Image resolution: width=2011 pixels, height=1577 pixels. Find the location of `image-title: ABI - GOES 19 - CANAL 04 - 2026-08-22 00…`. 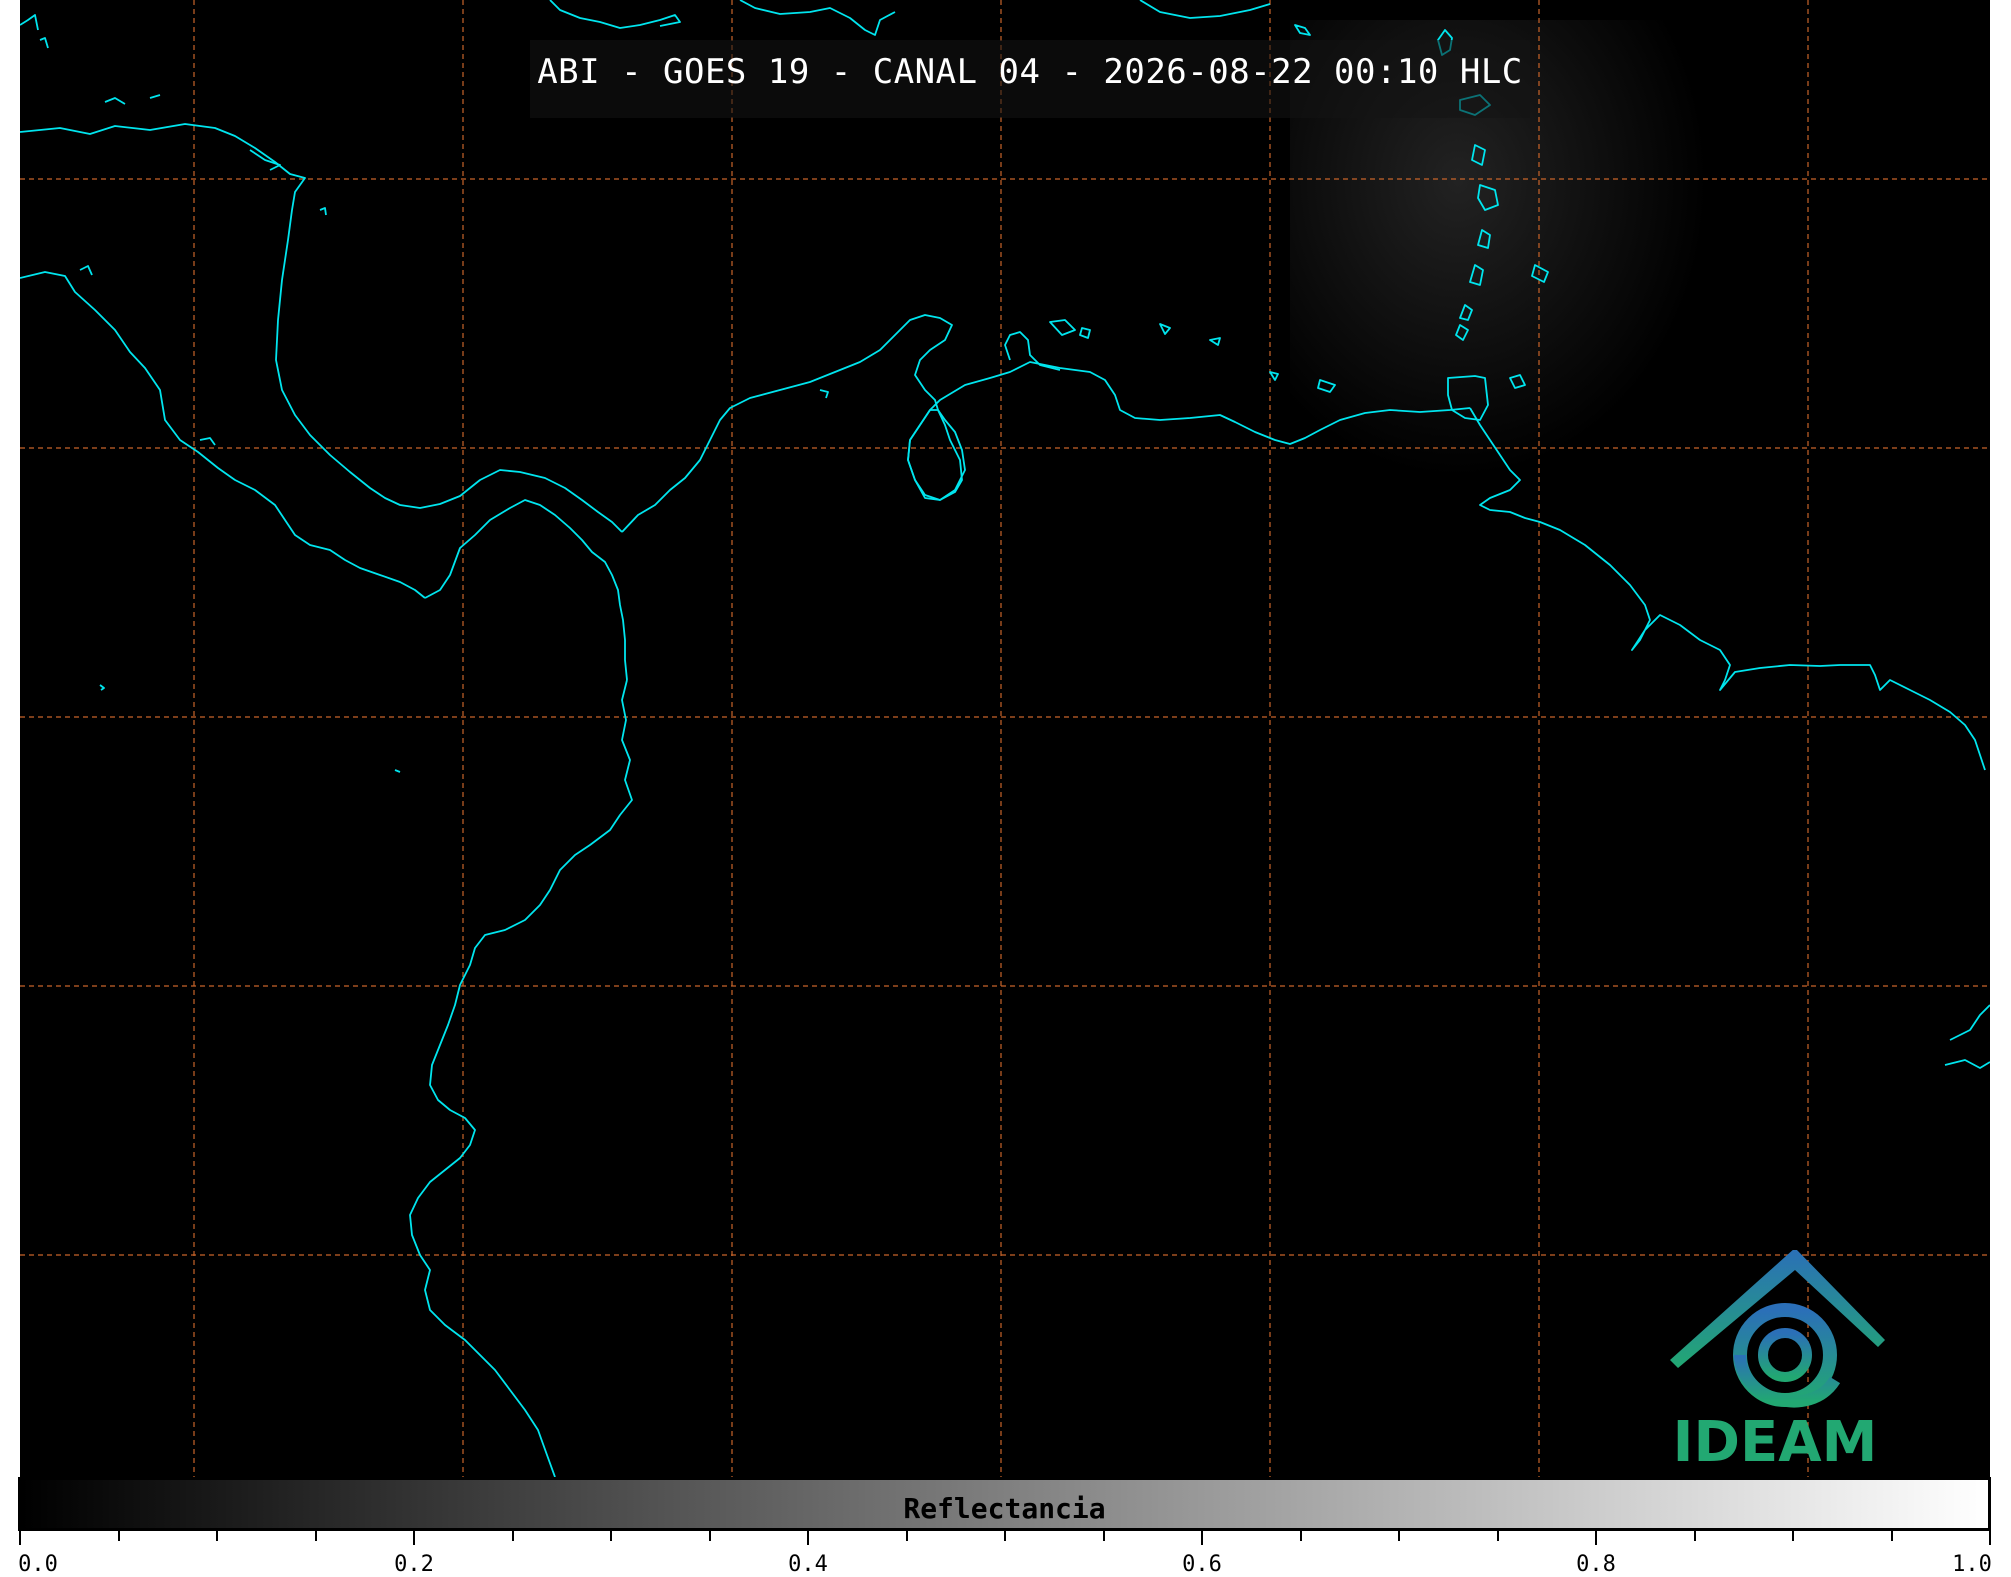

image-title: ABI - GOES 19 - CANAL 04 - 2026-08-22 00… is located at coordinates (1030, 72).